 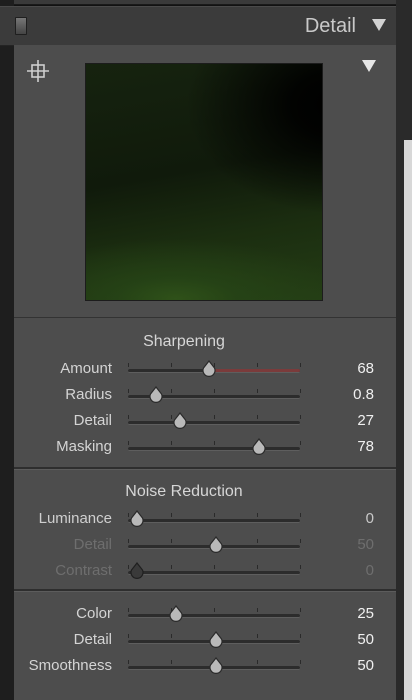 I want to click on subsection-divider, so click(x=205, y=590).